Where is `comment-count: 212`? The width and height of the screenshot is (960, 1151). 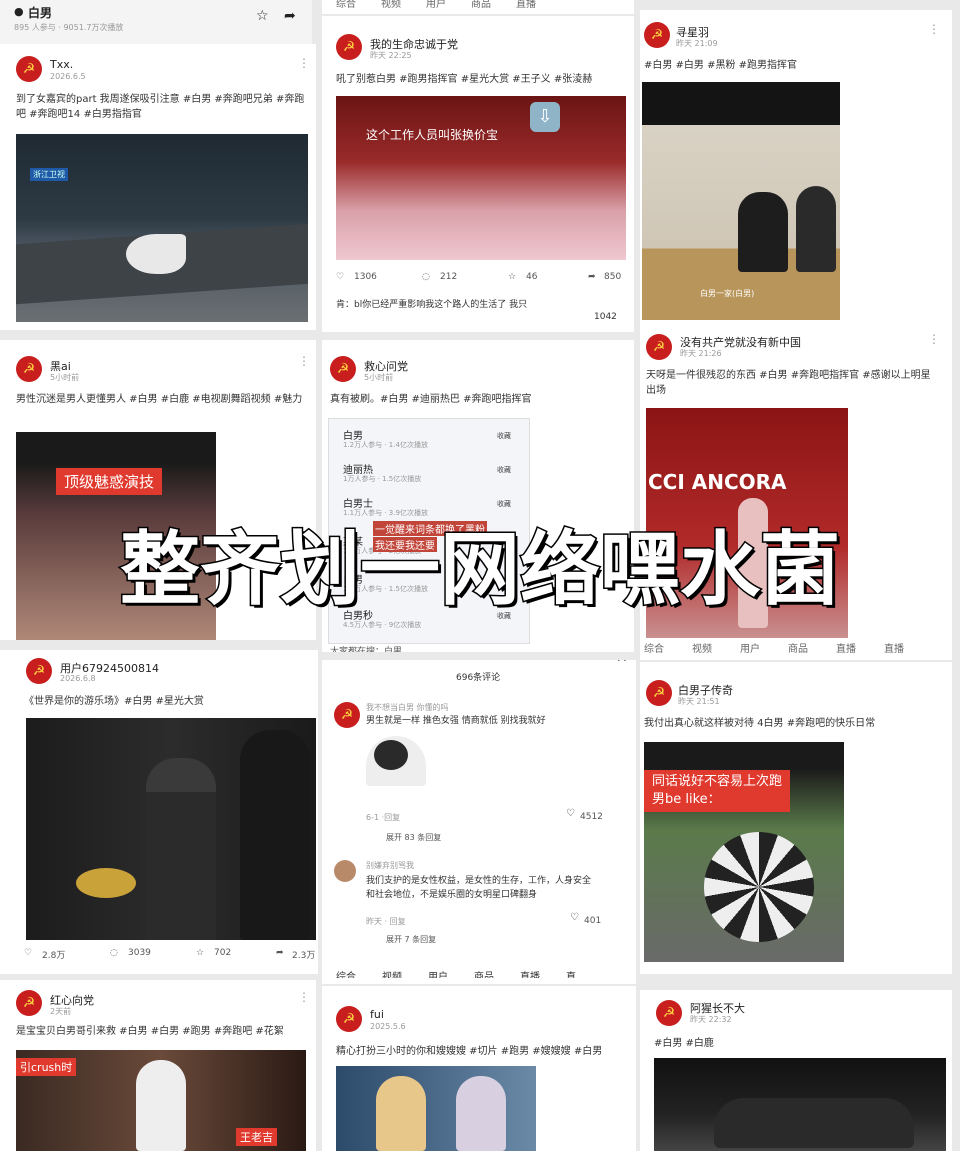
comment-count: 212 is located at coordinates (449, 277).